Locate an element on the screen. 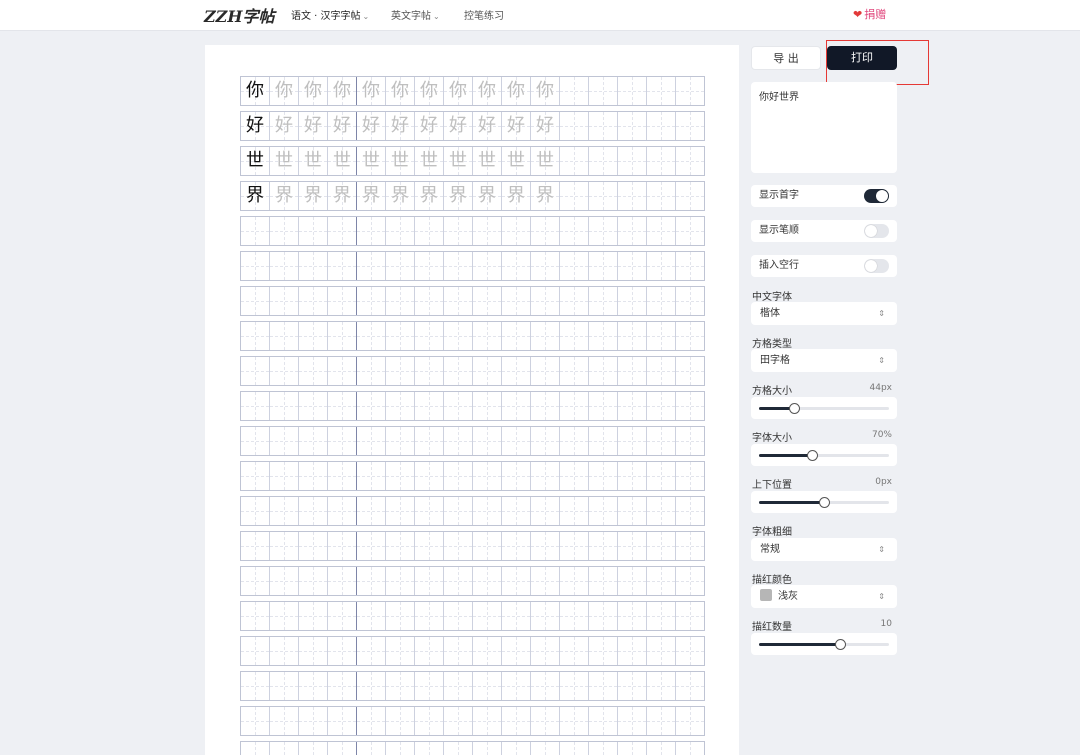  chevron-down-icon: ⌄ is located at coordinates (366, 16).